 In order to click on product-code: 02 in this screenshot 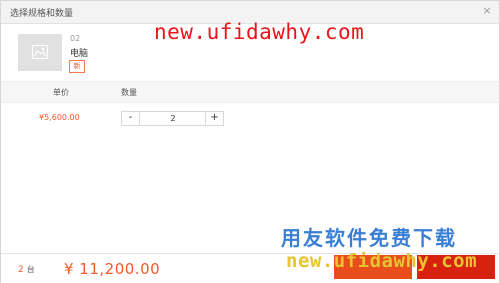, I will do `click(75, 38)`.